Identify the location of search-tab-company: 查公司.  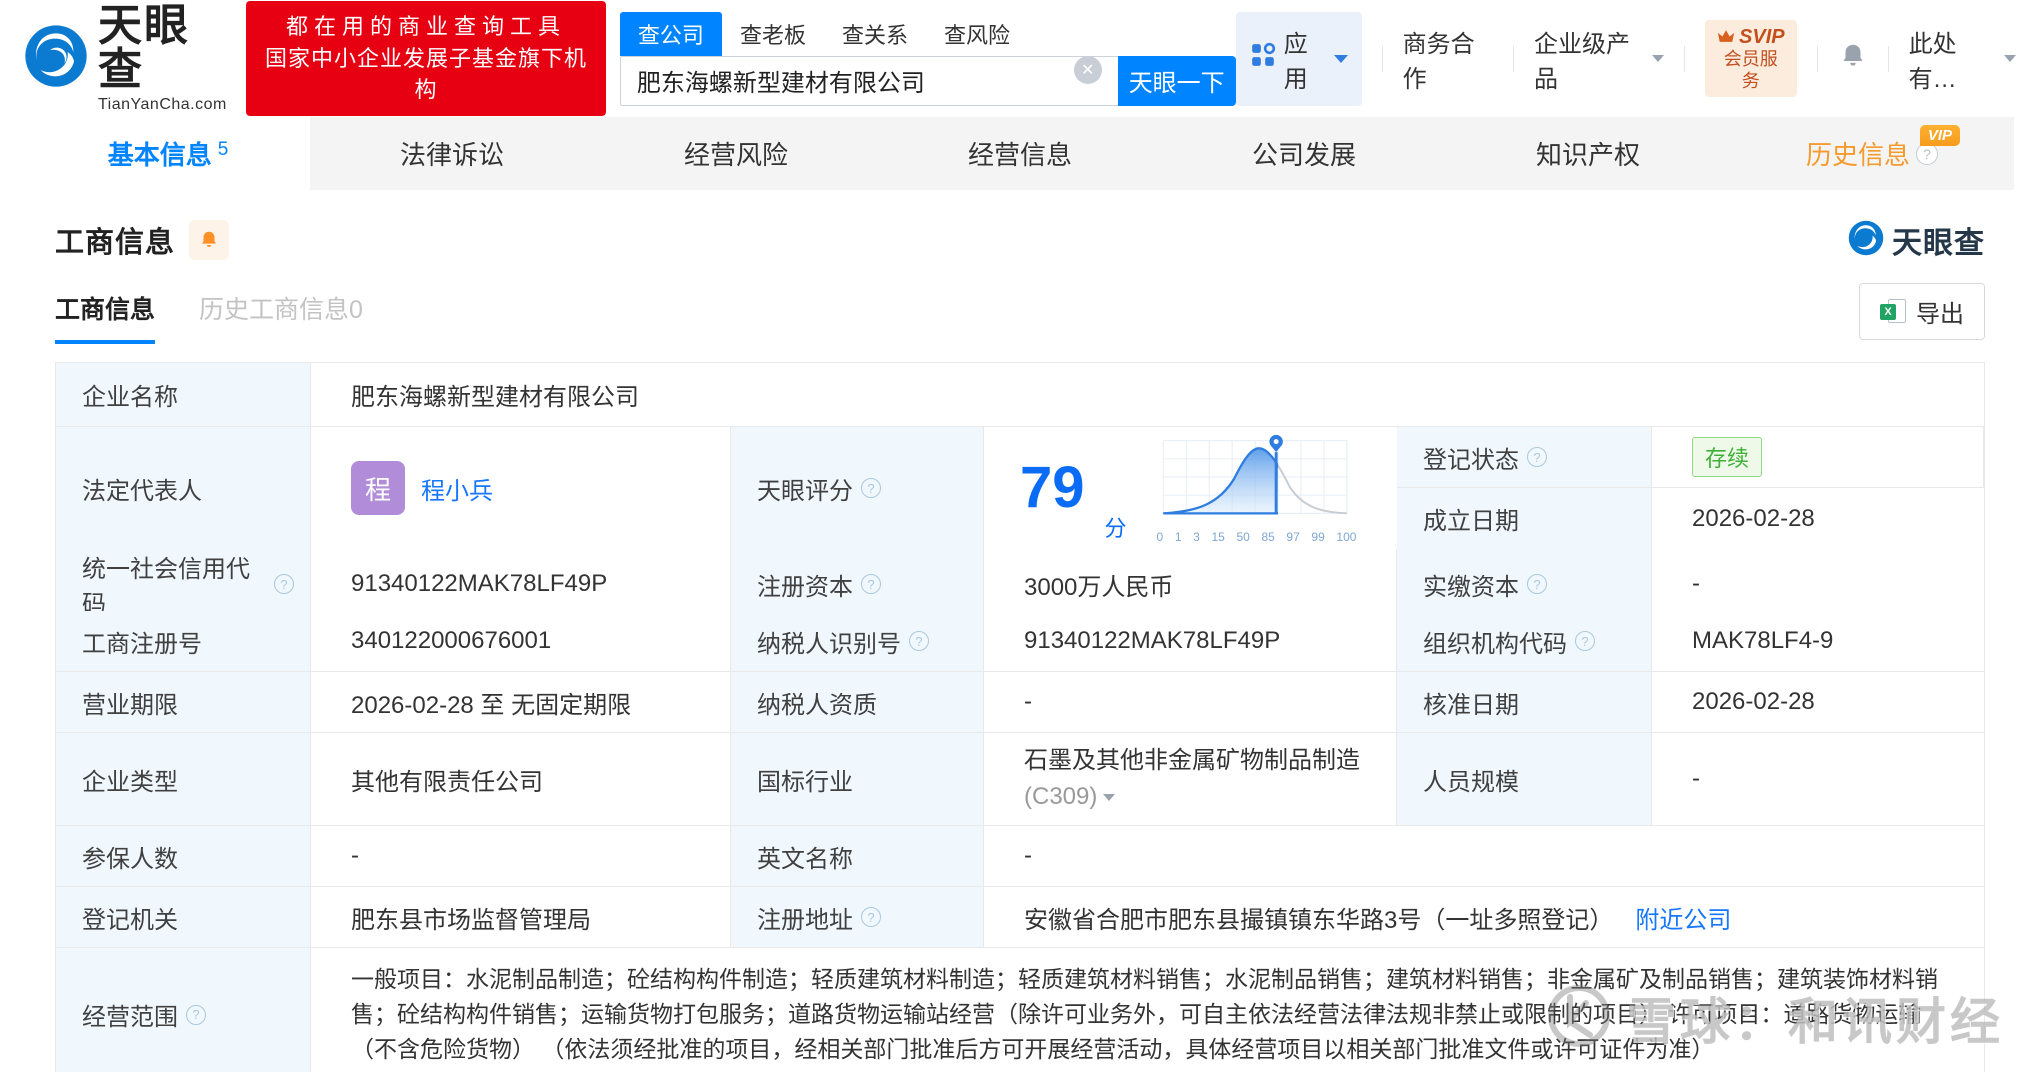
(670, 33).